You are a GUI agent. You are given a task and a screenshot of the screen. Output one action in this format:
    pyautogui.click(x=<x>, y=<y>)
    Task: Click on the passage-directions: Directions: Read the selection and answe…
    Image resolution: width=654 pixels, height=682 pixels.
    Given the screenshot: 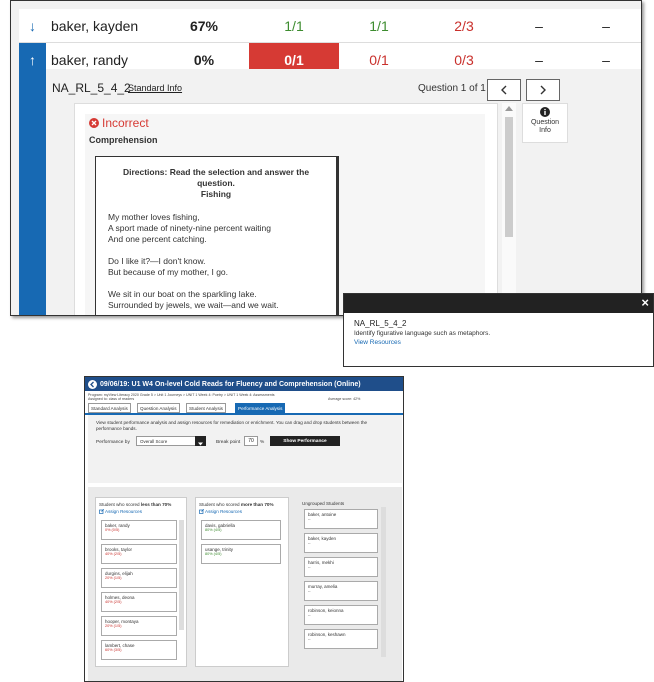 What is the action you would take?
    pyautogui.click(x=216, y=177)
    